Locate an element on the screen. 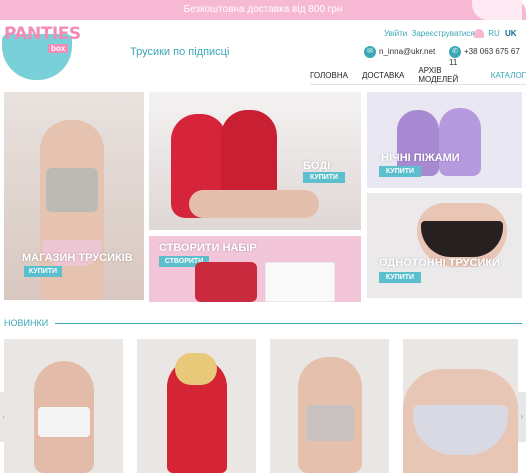  tile-pajamas: НІЧНІ ПІЖАМИ КУПИТИ is located at coordinates (444, 140).